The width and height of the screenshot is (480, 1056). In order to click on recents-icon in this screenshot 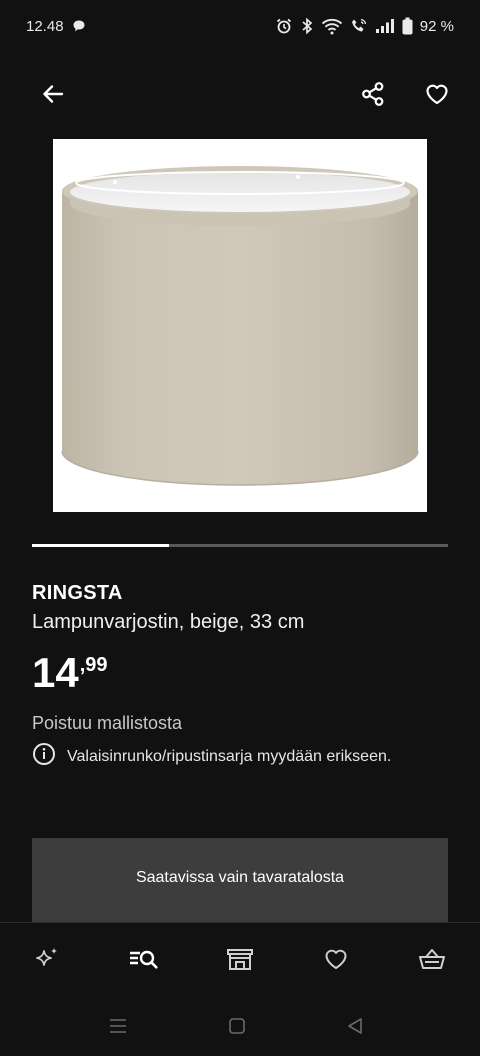, I will do `click(118, 1028)`.